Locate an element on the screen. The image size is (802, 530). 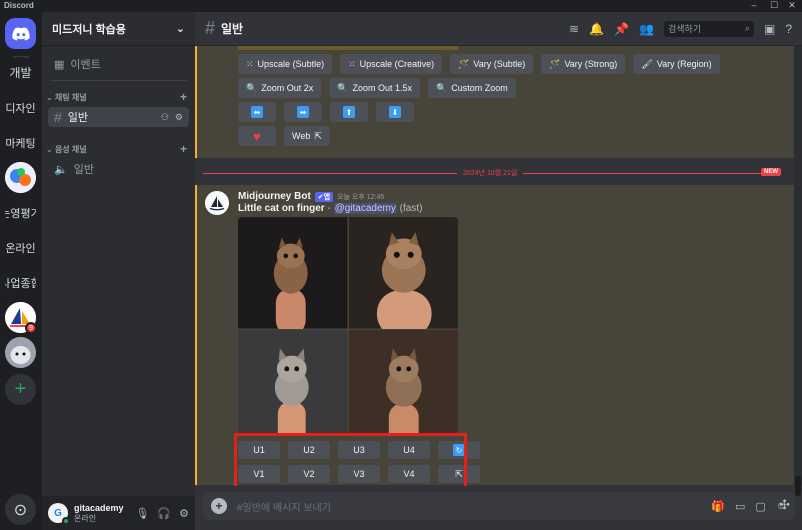
heart-icon: ♥ is located at coordinates (257, 136).